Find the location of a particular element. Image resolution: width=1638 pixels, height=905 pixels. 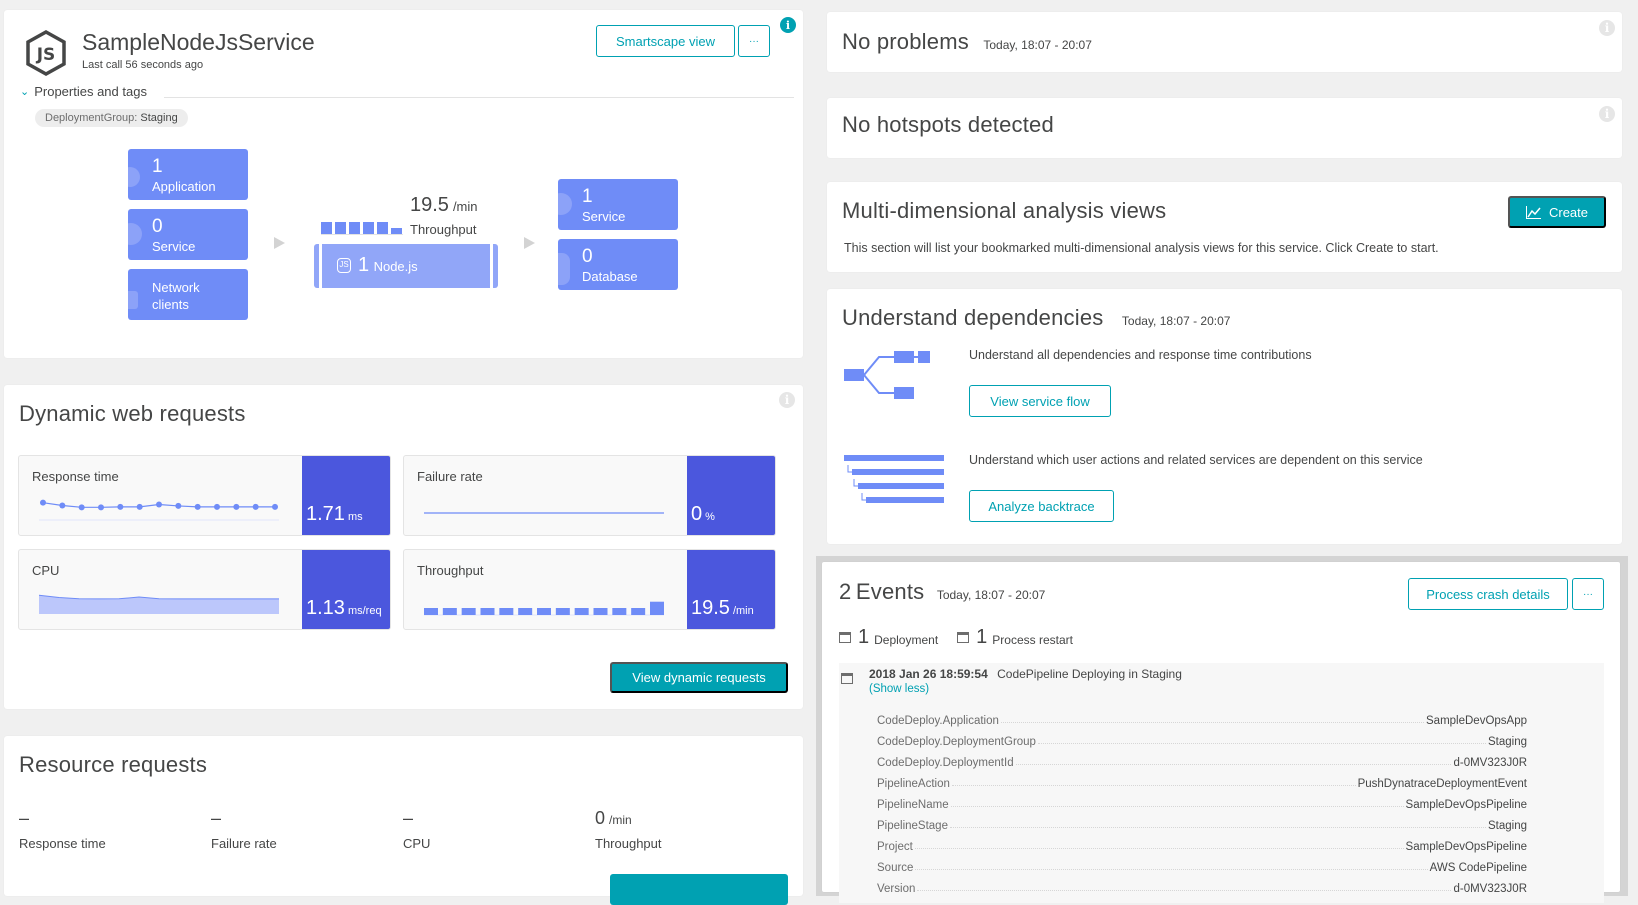

resource-metric: – Failure rate is located at coordinates (244, 829).